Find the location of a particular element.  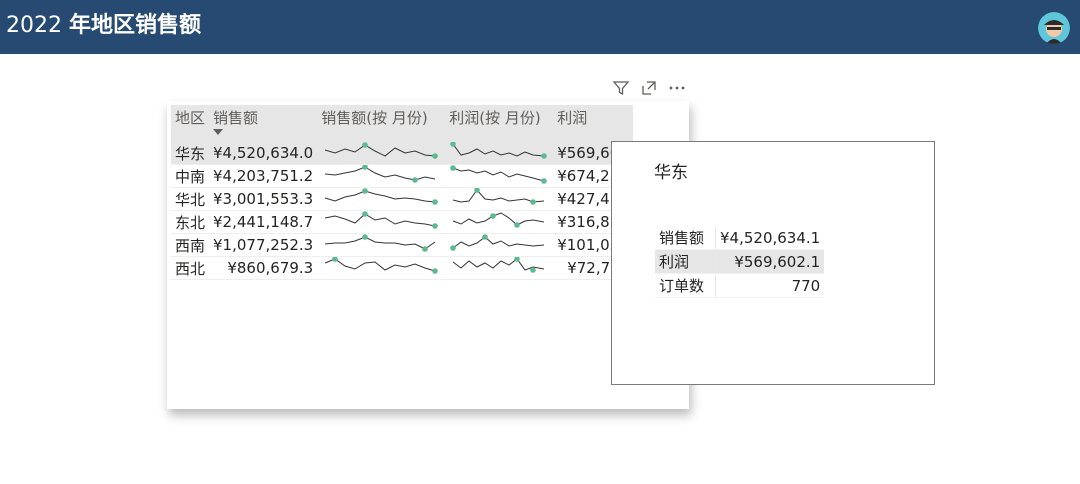

column-header-region: 地区 is located at coordinates (190, 123).